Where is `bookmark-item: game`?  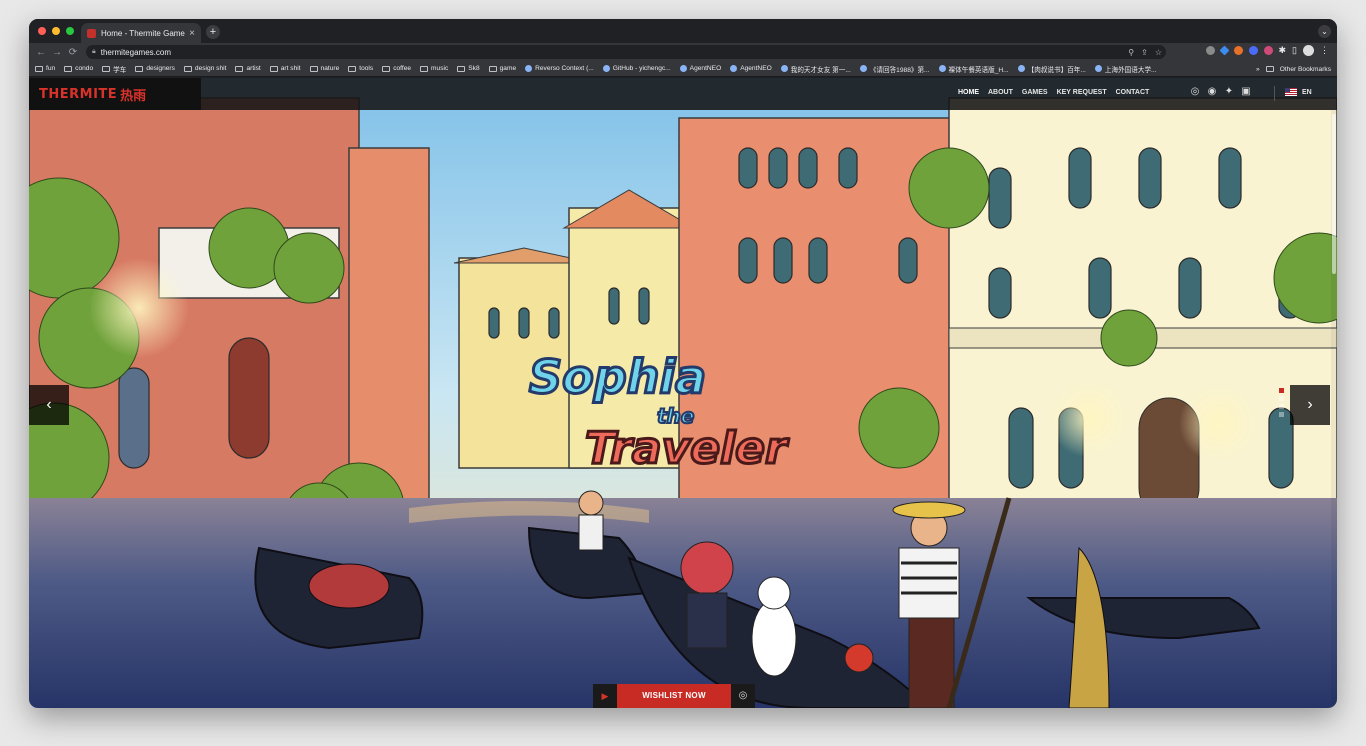 bookmark-item: game is located at coordinates (502, 68).